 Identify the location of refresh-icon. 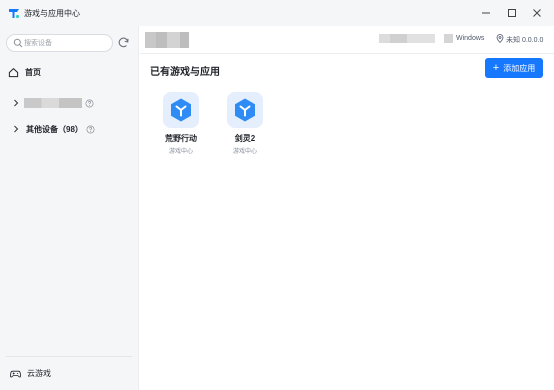
(123, 42).